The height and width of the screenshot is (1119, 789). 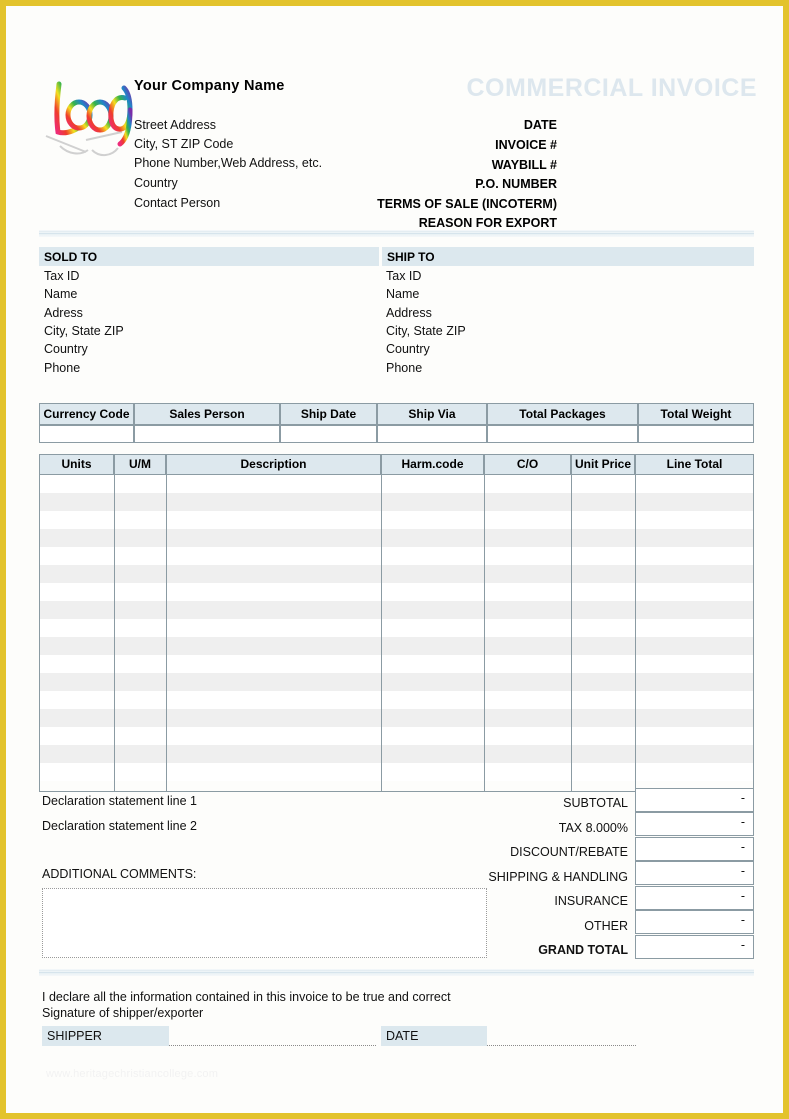 I want to click on insurance-amount: -, so click(x=742, y=896).